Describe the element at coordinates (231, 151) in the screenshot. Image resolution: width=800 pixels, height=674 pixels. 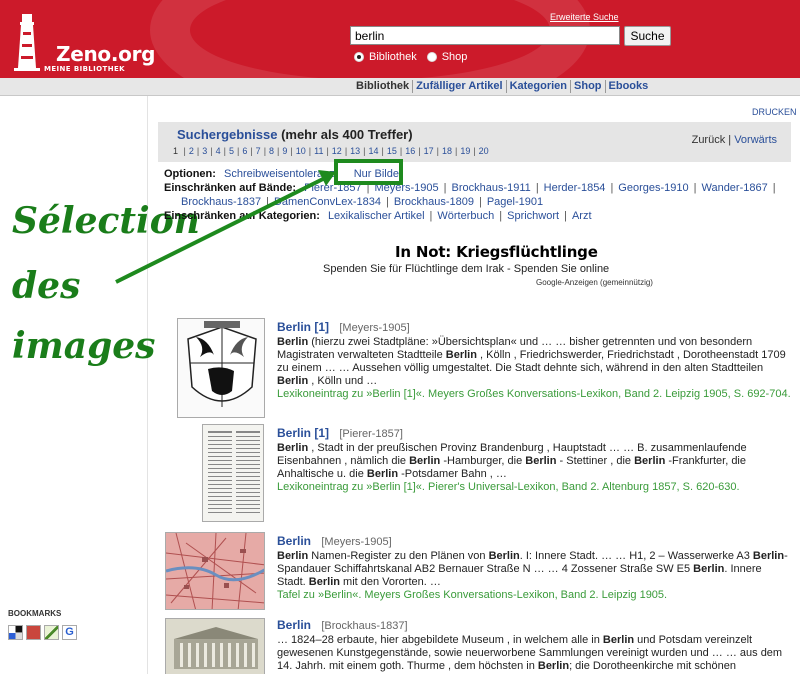
I see `page-link-5: 5` at that location.